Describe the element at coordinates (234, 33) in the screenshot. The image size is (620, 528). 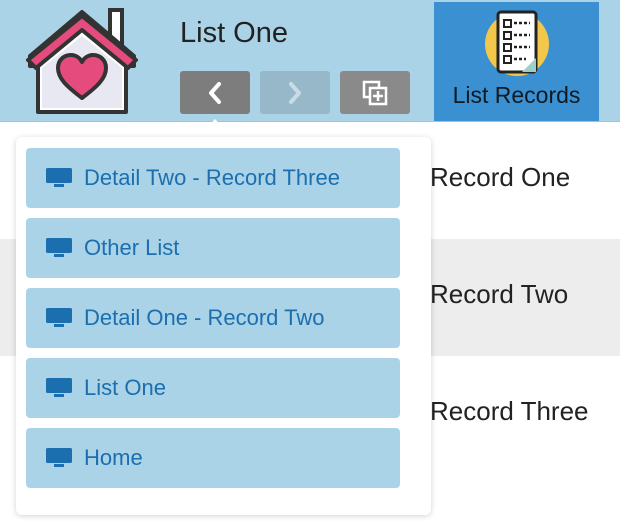
I see `page-title: List One` at that location.